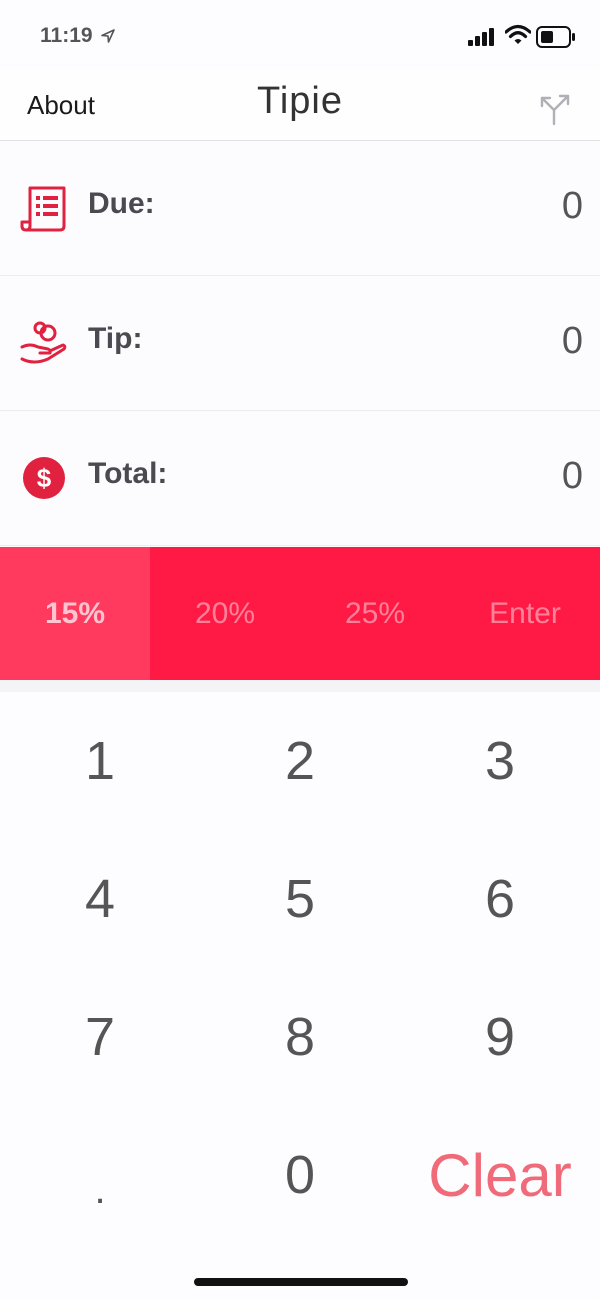  What do you see at coordinates (300, 899) in the screenshot?
I see `key-5: 5` at bounding box center [300, 899].